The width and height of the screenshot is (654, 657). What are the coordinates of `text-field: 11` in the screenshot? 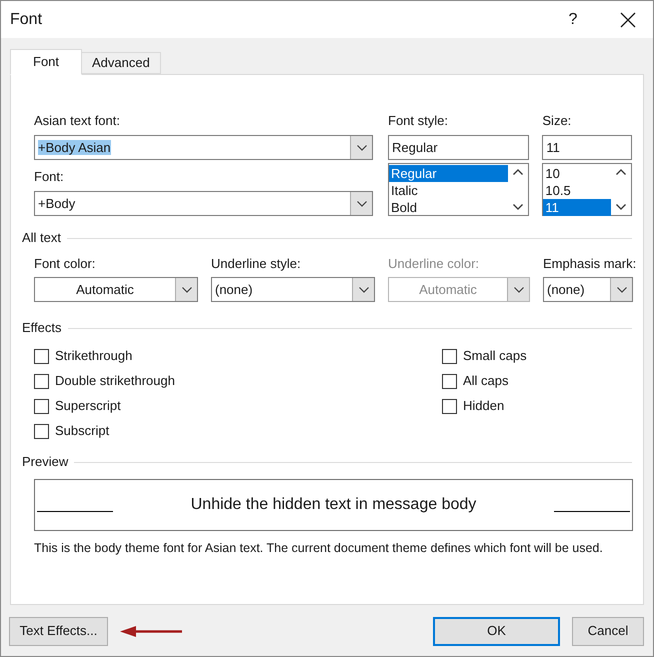 It's located at (587, 147).